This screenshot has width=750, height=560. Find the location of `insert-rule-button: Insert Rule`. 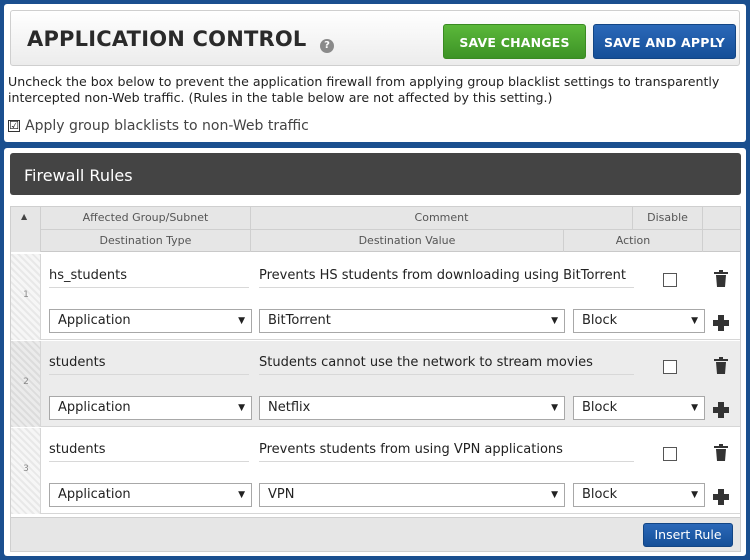

insert-rule-button: Insert Rule is located at coordinates (688, 535).